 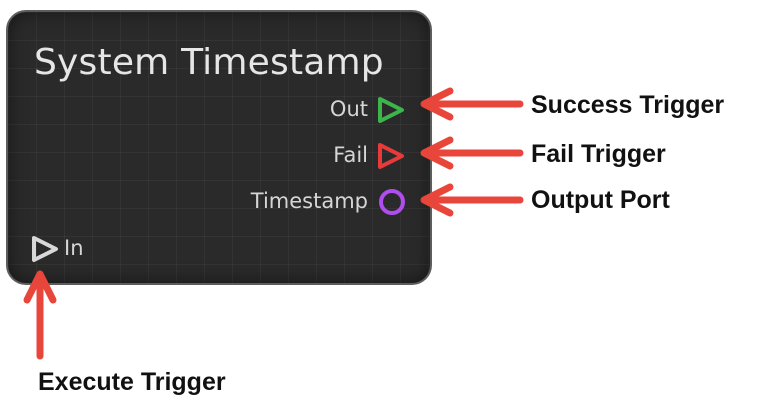 What do you see at coordinates (600, 200) in the screenshot?
I see `output-port-label: Output Port` at bounding box center [600, 200].